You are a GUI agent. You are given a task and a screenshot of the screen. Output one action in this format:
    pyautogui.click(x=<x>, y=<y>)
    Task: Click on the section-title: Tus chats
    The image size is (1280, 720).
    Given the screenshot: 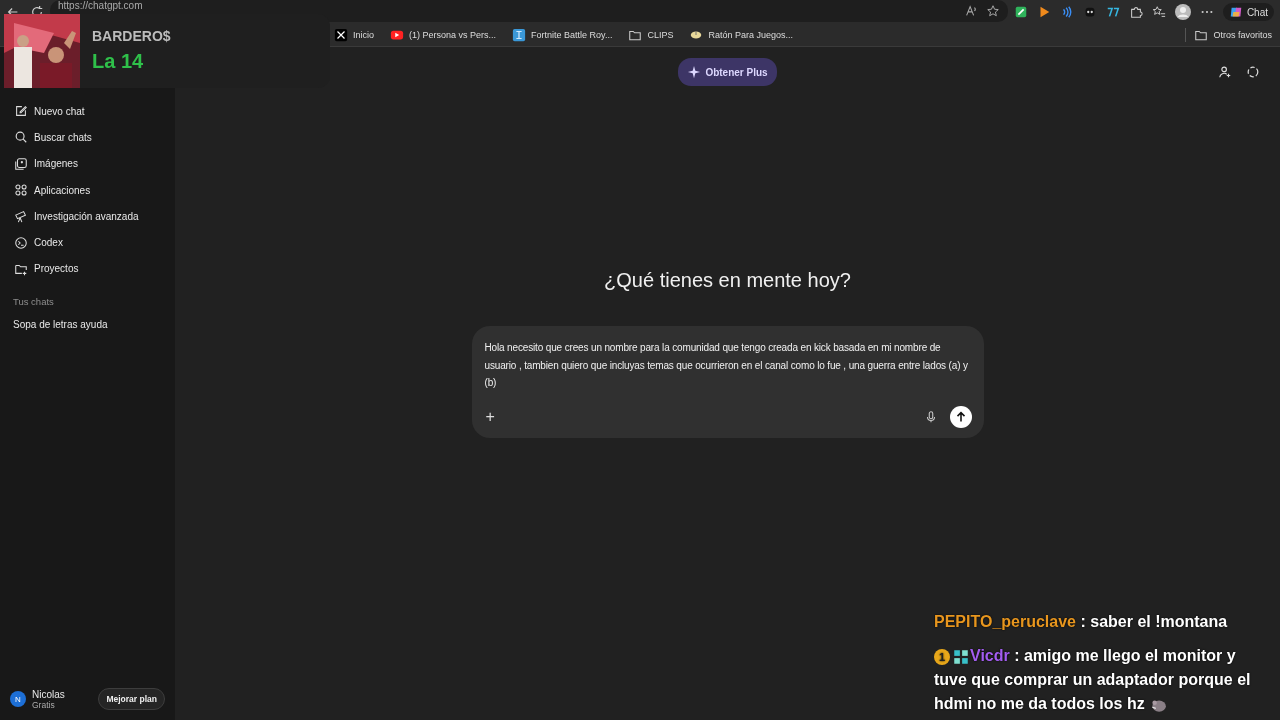 What is the action you would take?
    pyautogui.click(x=33, y=302)
    